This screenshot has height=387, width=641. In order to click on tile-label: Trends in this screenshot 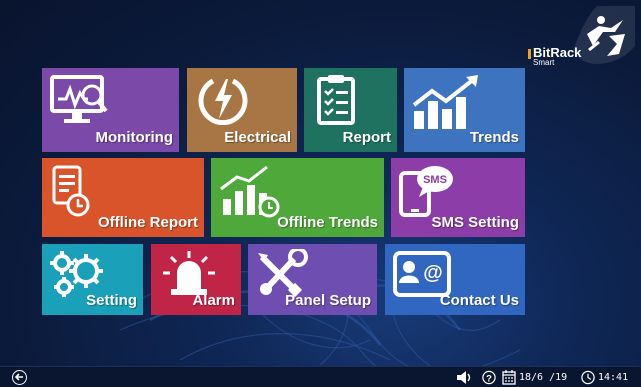, I will do `click(494, 137)`.